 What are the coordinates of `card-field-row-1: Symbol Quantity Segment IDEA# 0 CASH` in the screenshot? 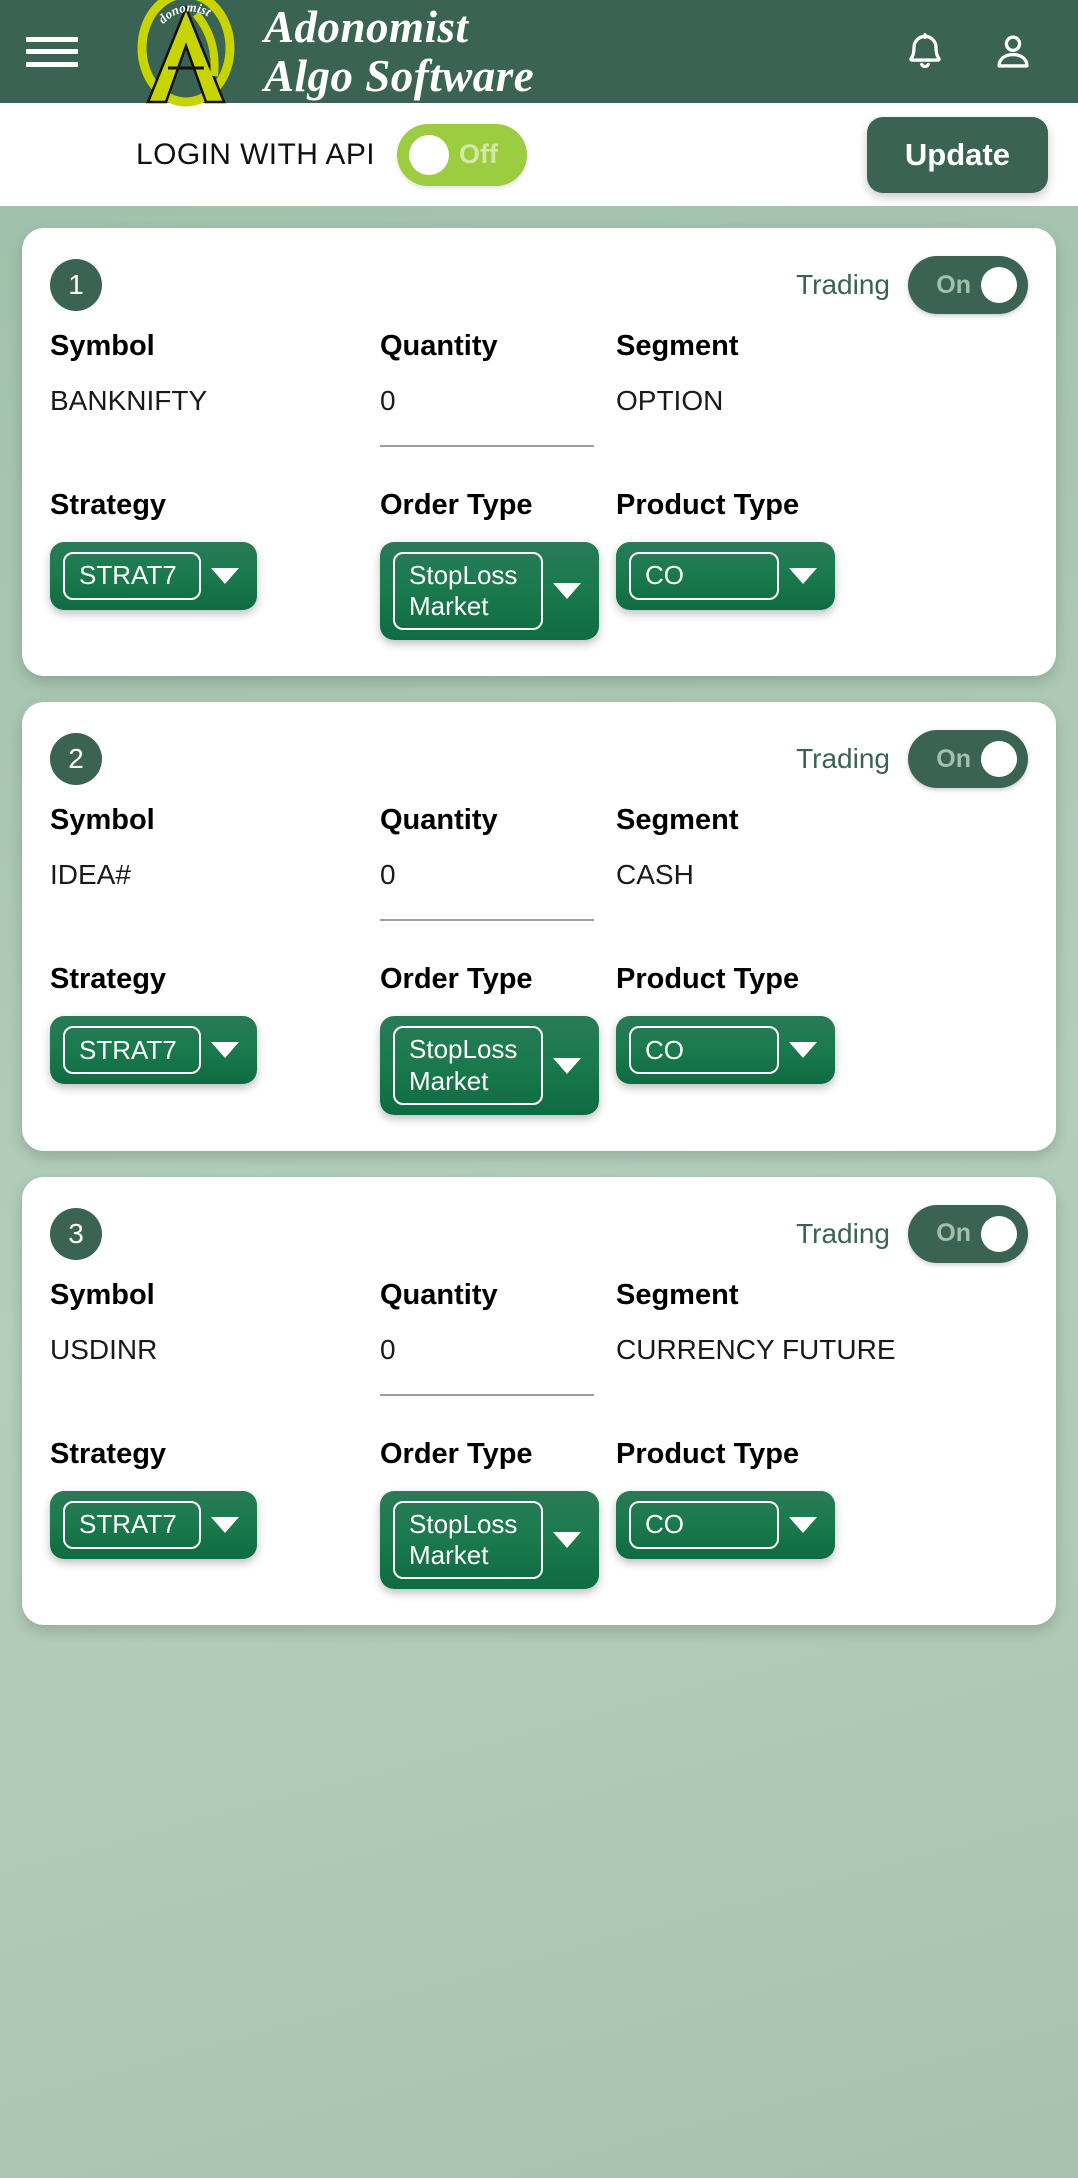 It's located at (539, 857).